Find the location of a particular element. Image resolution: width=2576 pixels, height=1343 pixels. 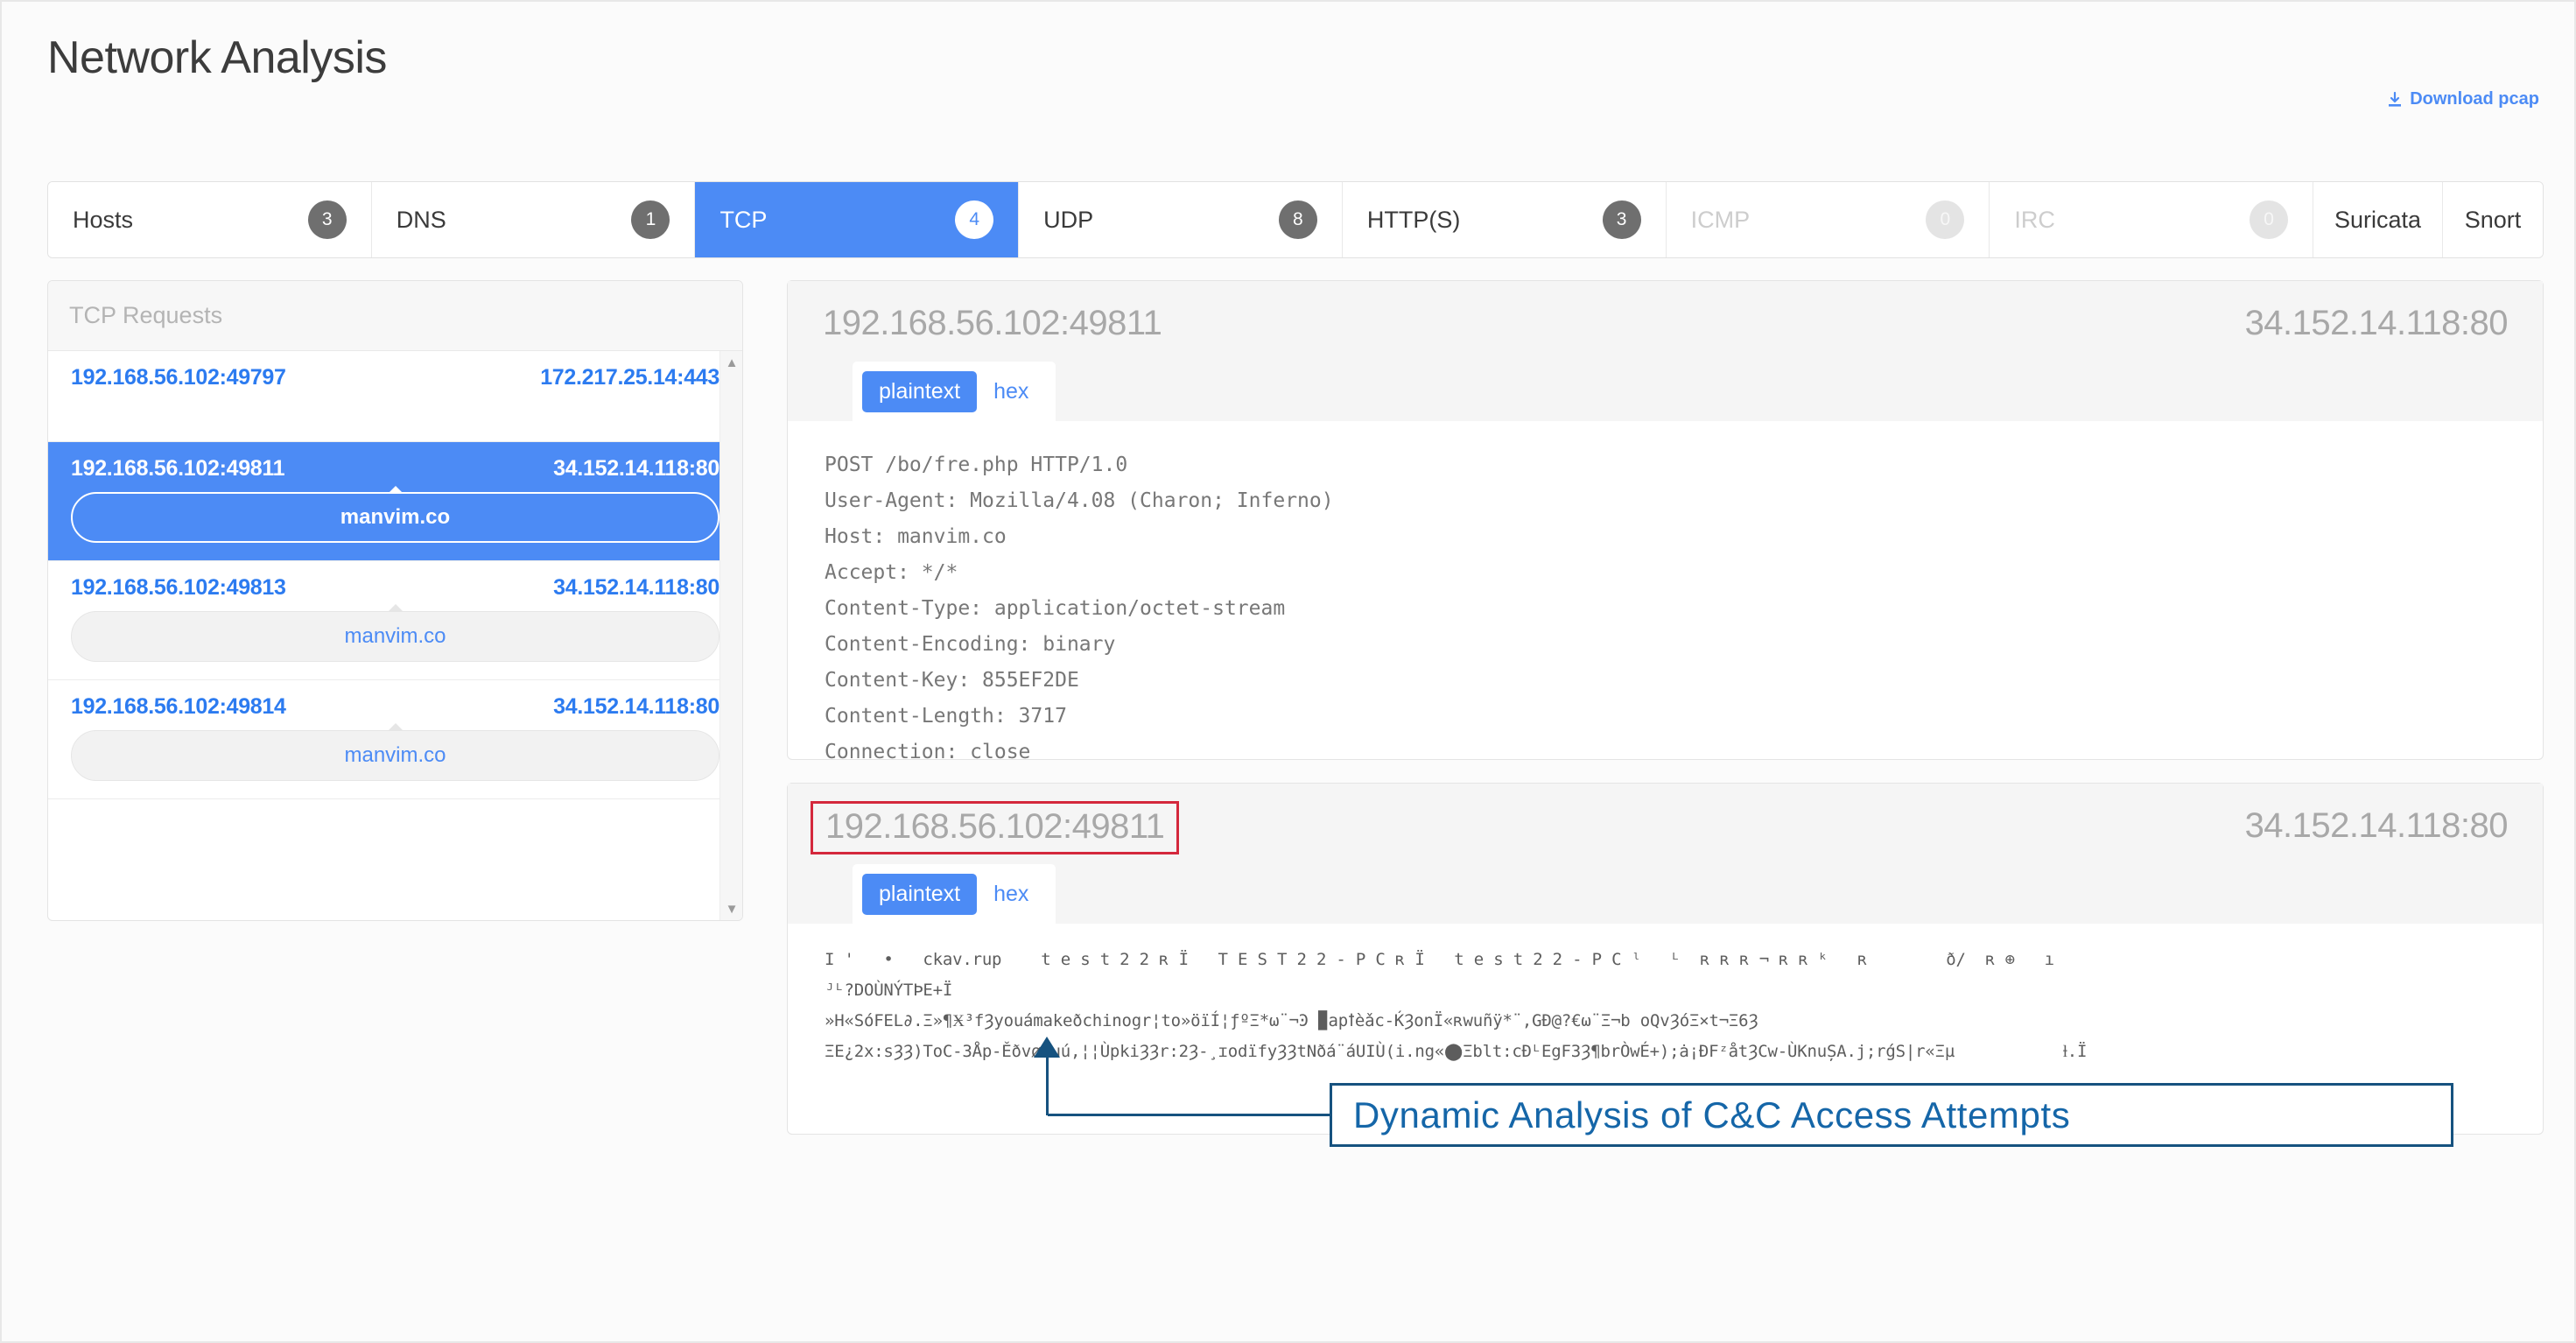

tab-label: Suricata is located at coordinates (2378, 219).